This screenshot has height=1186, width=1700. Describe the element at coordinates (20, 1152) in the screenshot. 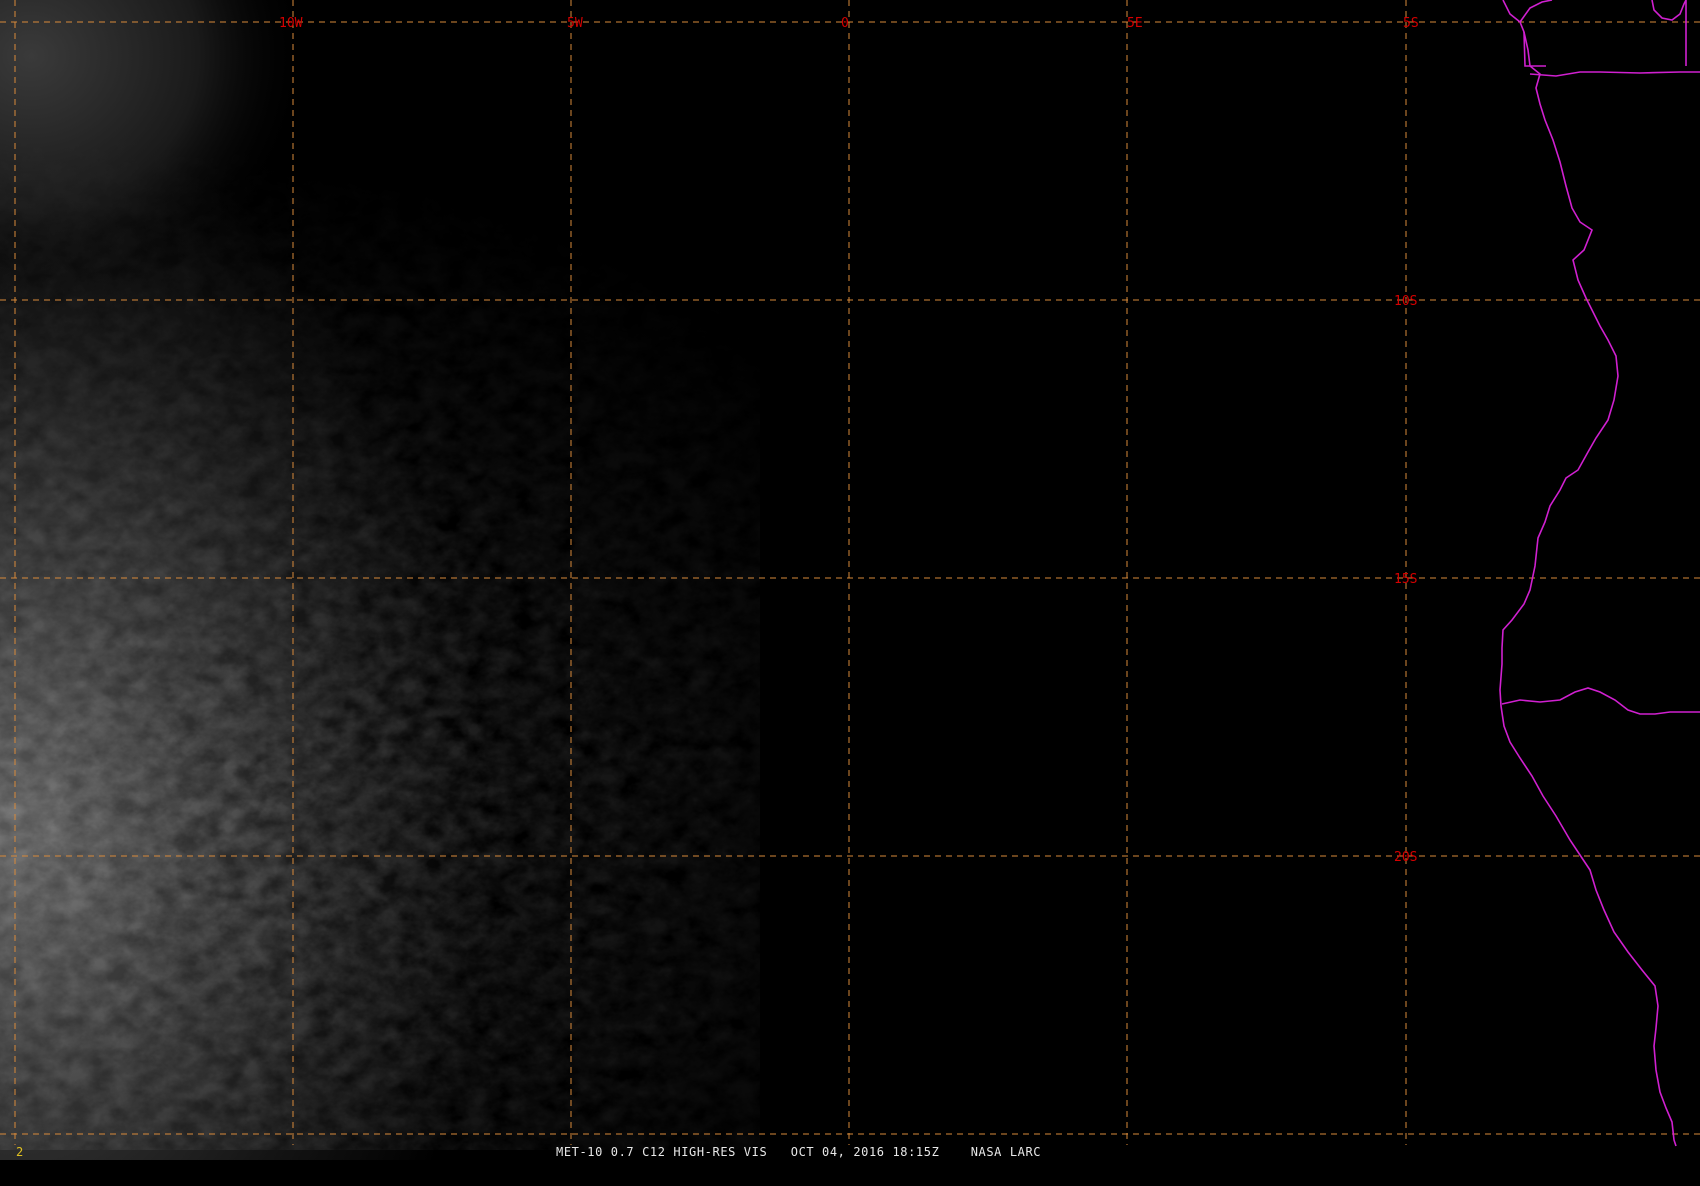

I see `frame-number: 2` at that location.